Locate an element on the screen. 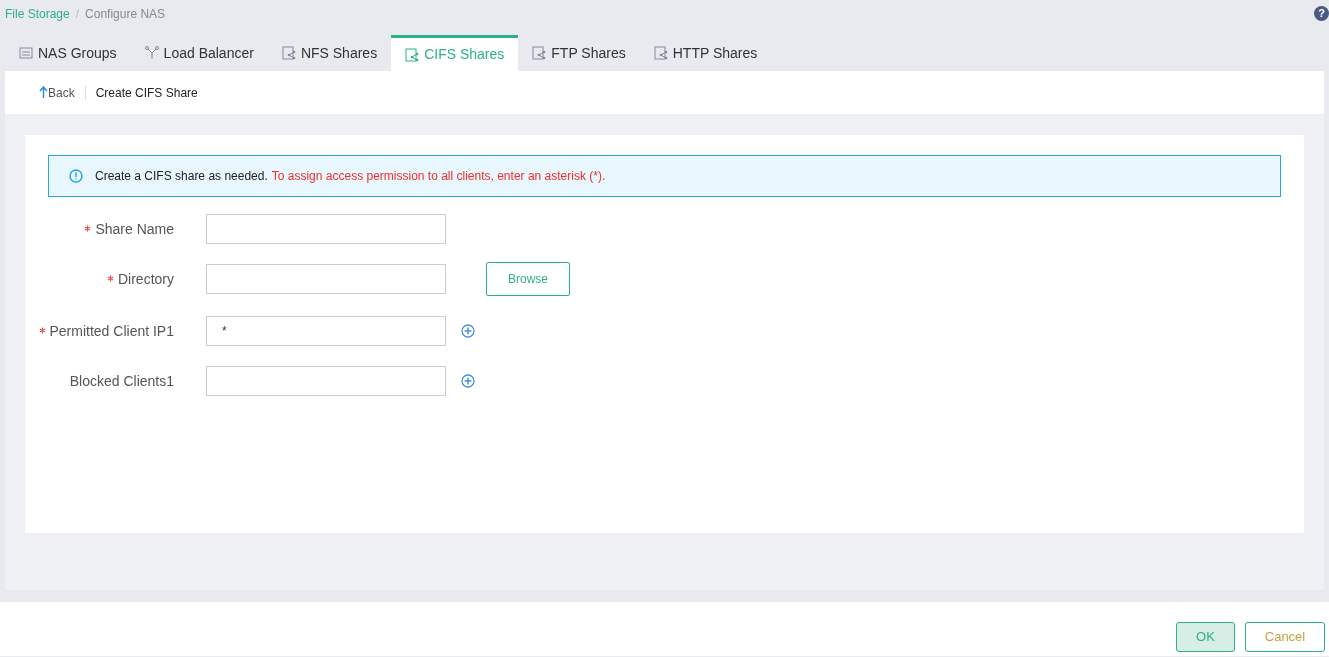 The image size is (1329, 657). tab: Load Balancer is located at coordinates (199, 53).